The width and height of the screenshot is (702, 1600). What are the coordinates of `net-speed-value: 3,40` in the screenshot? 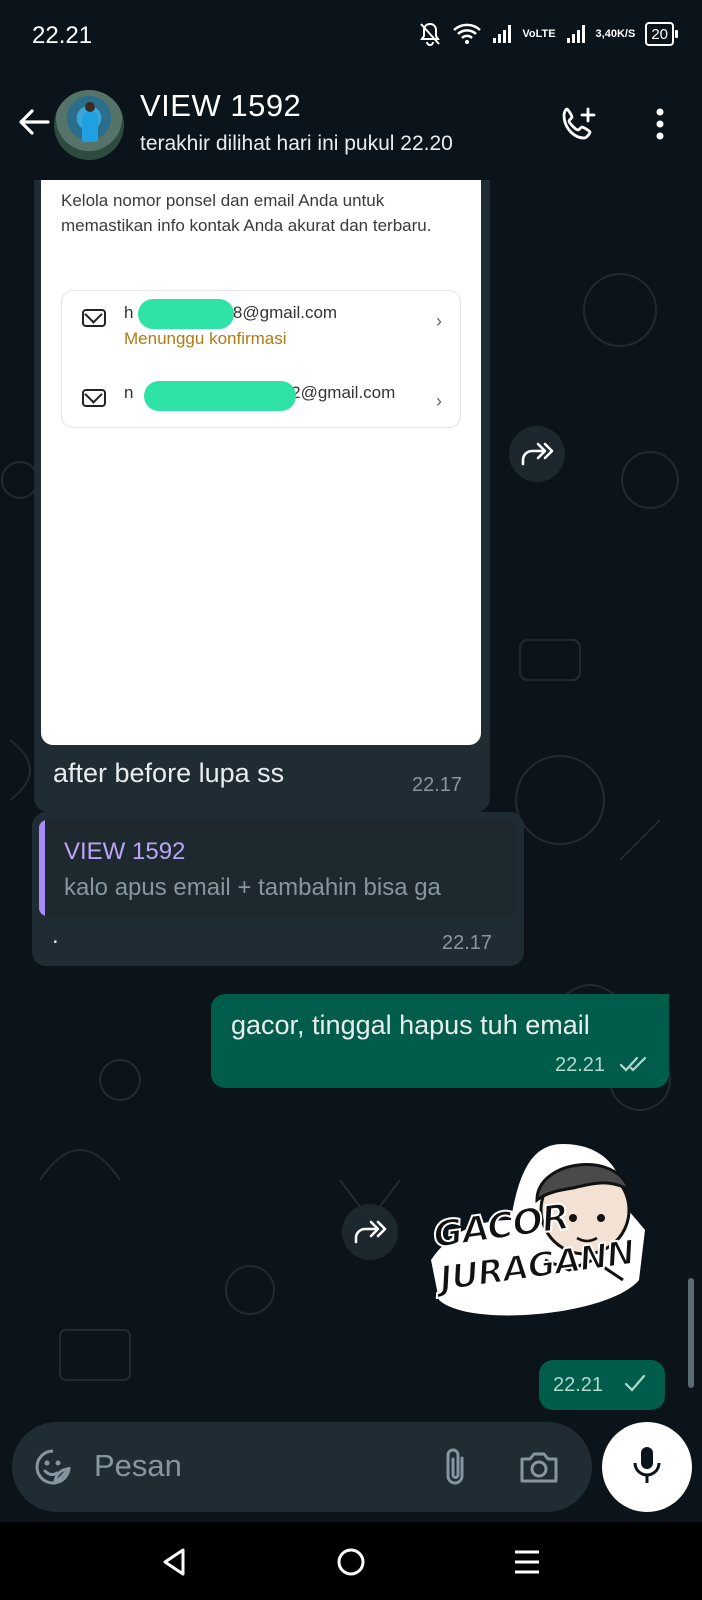 It's located at (606, 33).